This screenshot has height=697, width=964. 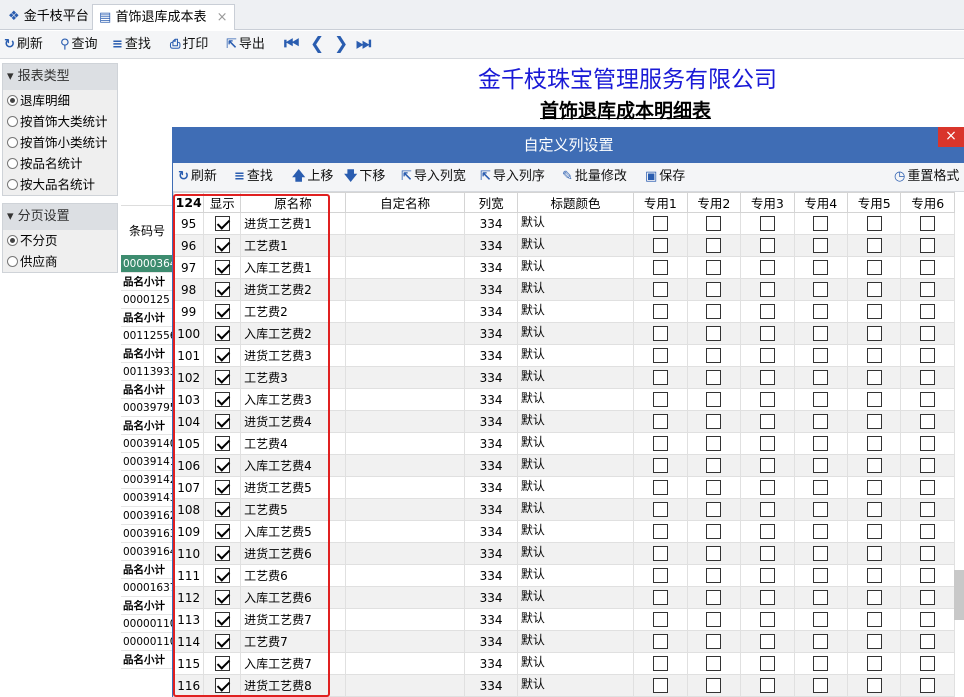 I want to click on report-type-option: 按大品名统计, so click(x=60, y=184).